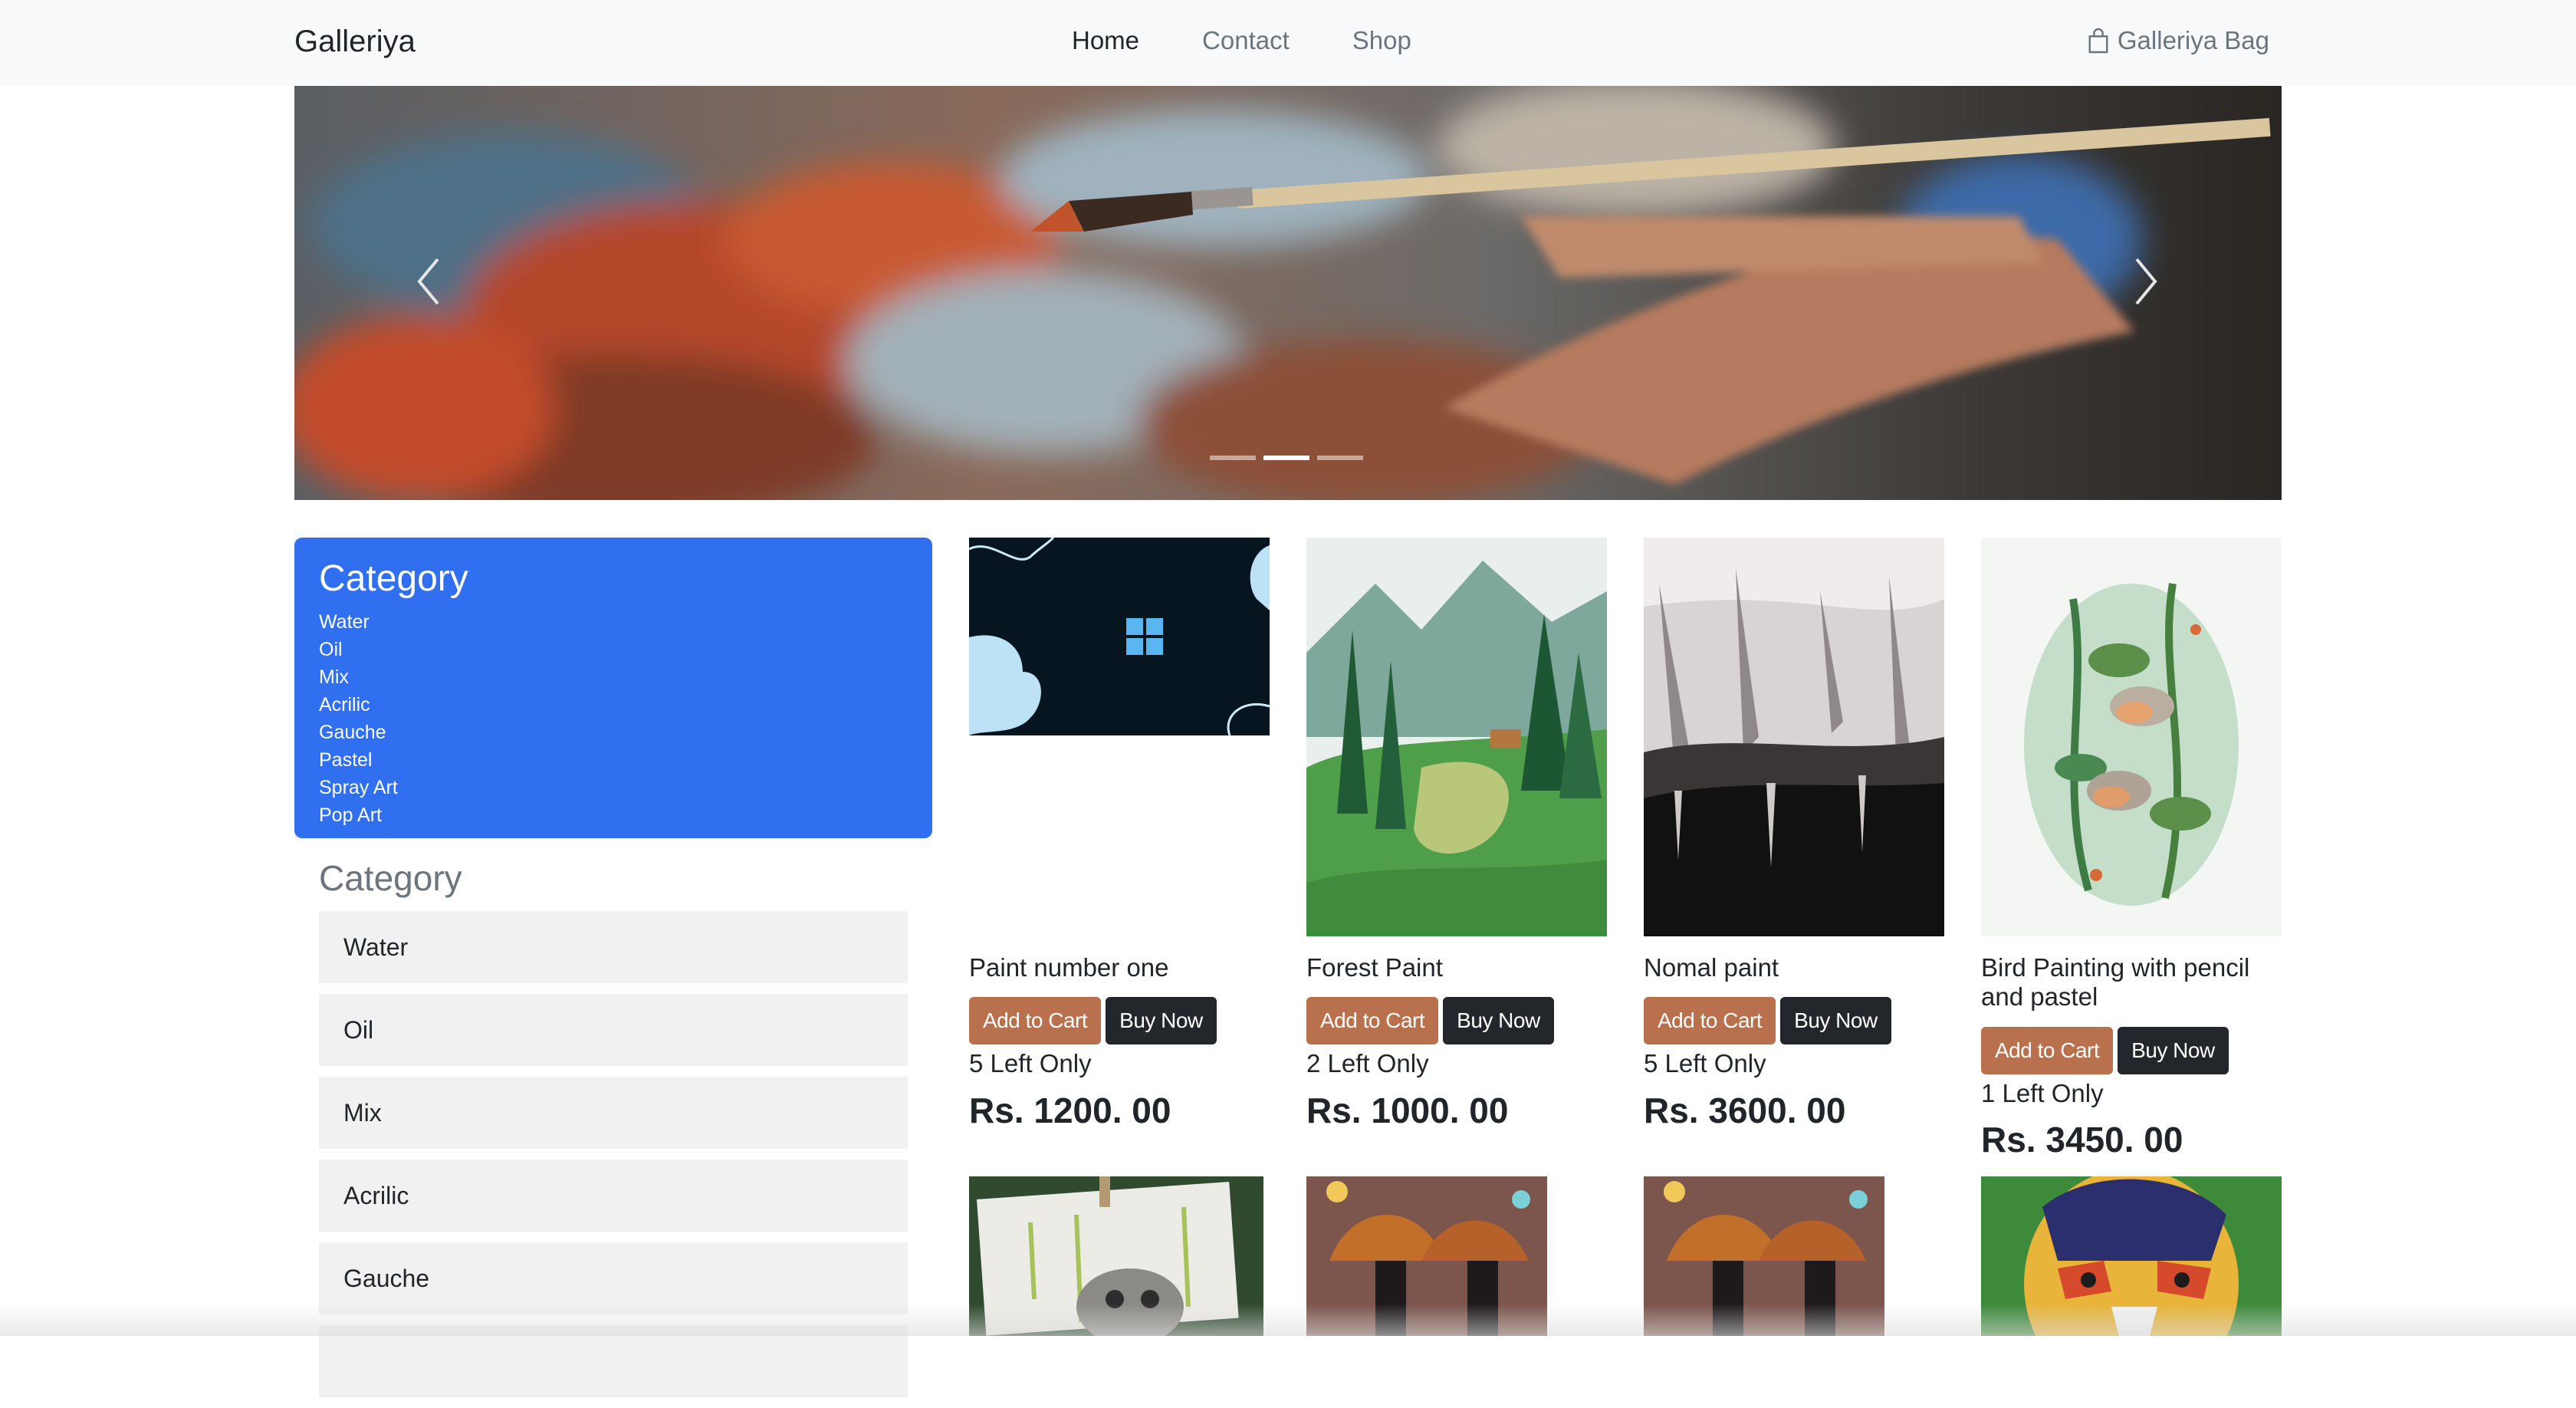  I want to click on category-item-water: Water, so click(614, 947).